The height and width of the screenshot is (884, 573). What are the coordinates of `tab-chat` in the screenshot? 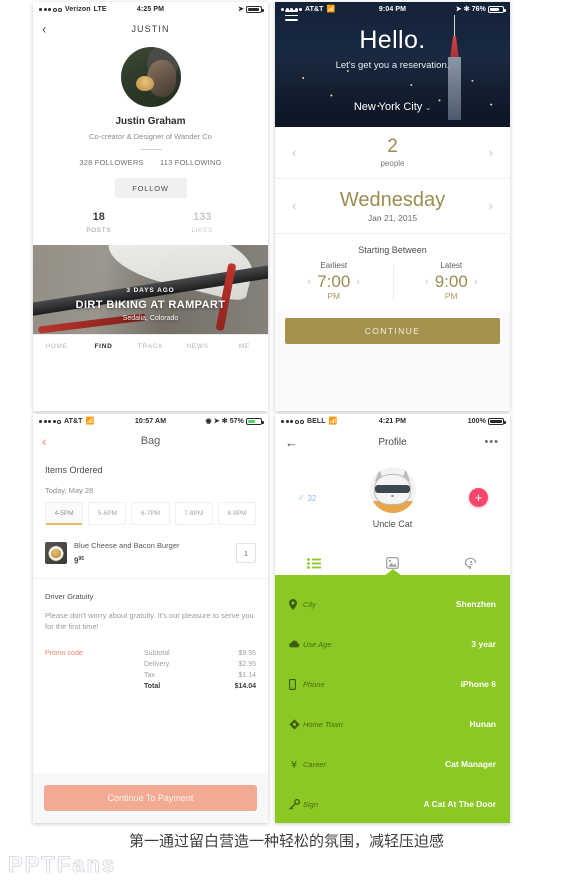 It's located at (471, 563).